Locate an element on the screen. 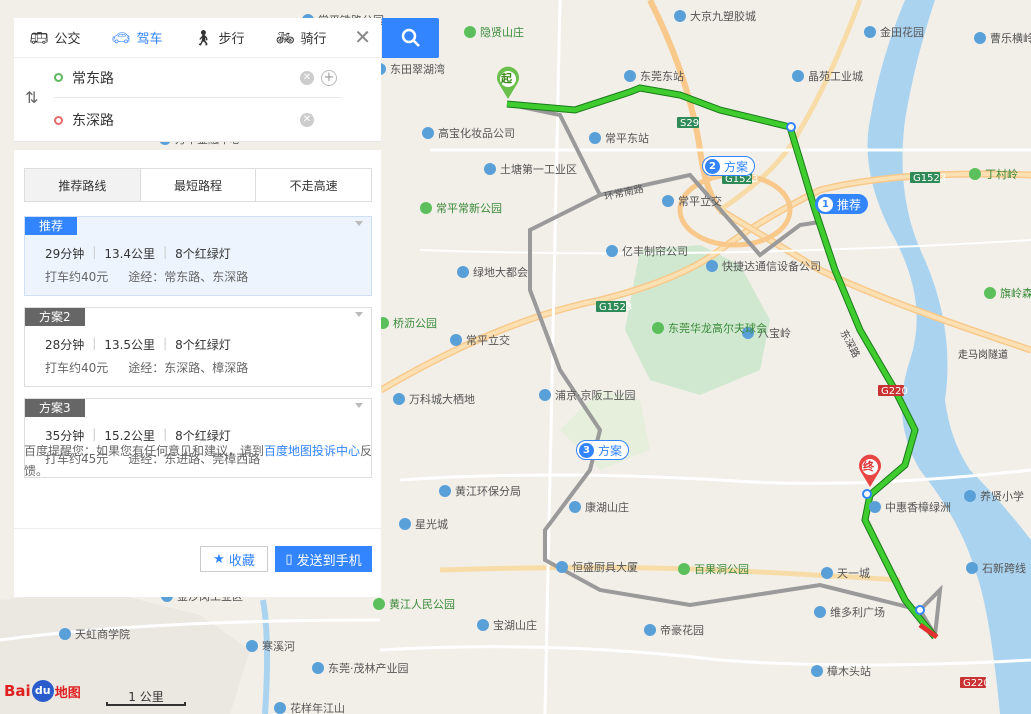 The height and width of the screenshot is (714, 1031). plan-time: 28分钟 is located at coordinates (65, 345).